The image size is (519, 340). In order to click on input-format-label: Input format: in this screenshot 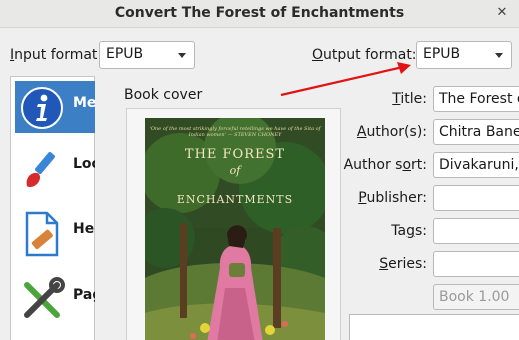, I will do `click(56, 55)`.